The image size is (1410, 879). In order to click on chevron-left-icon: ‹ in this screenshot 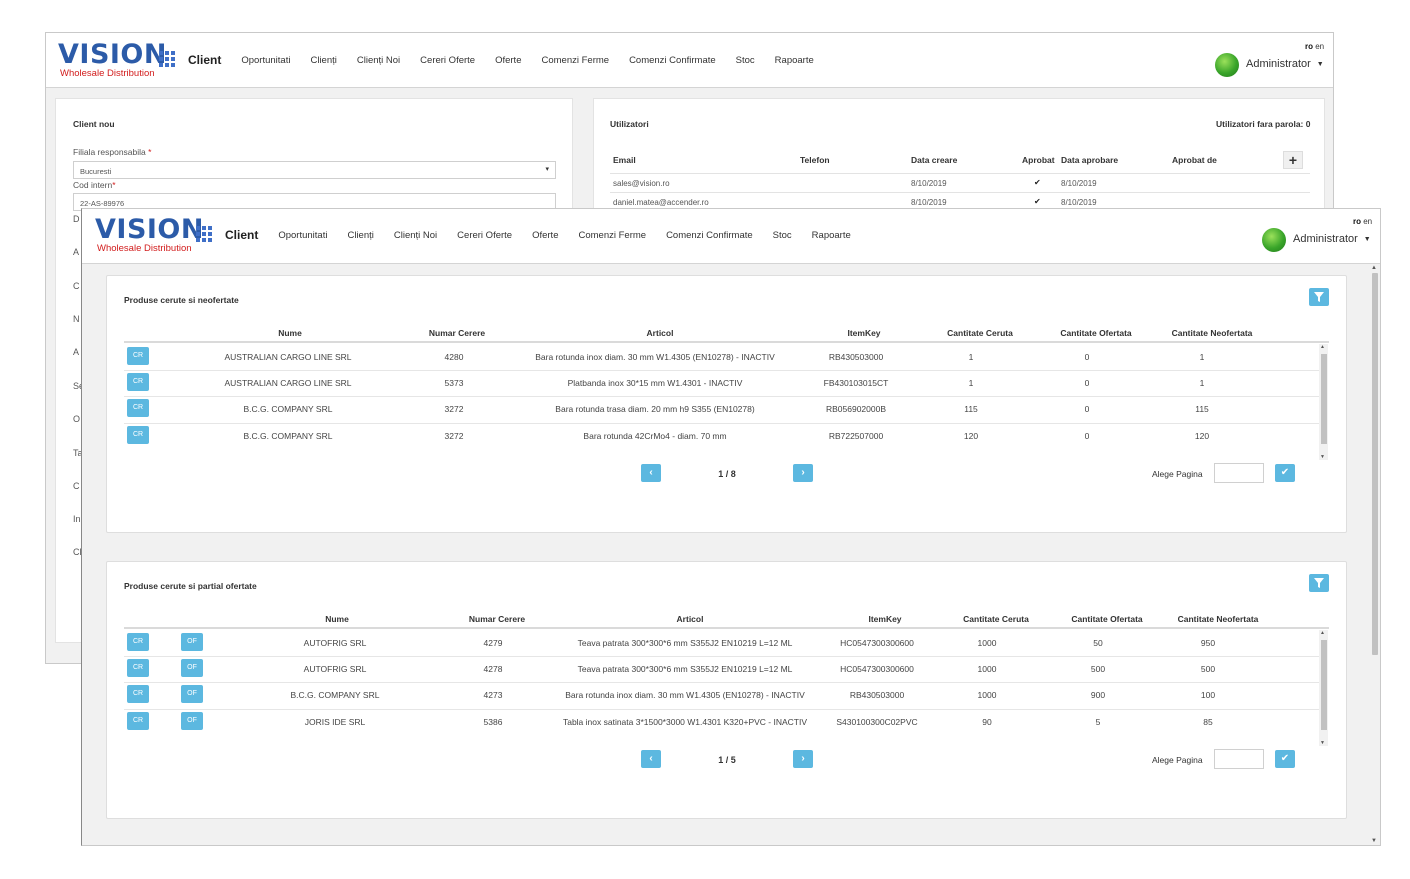, I will do `click(651, 758)`.